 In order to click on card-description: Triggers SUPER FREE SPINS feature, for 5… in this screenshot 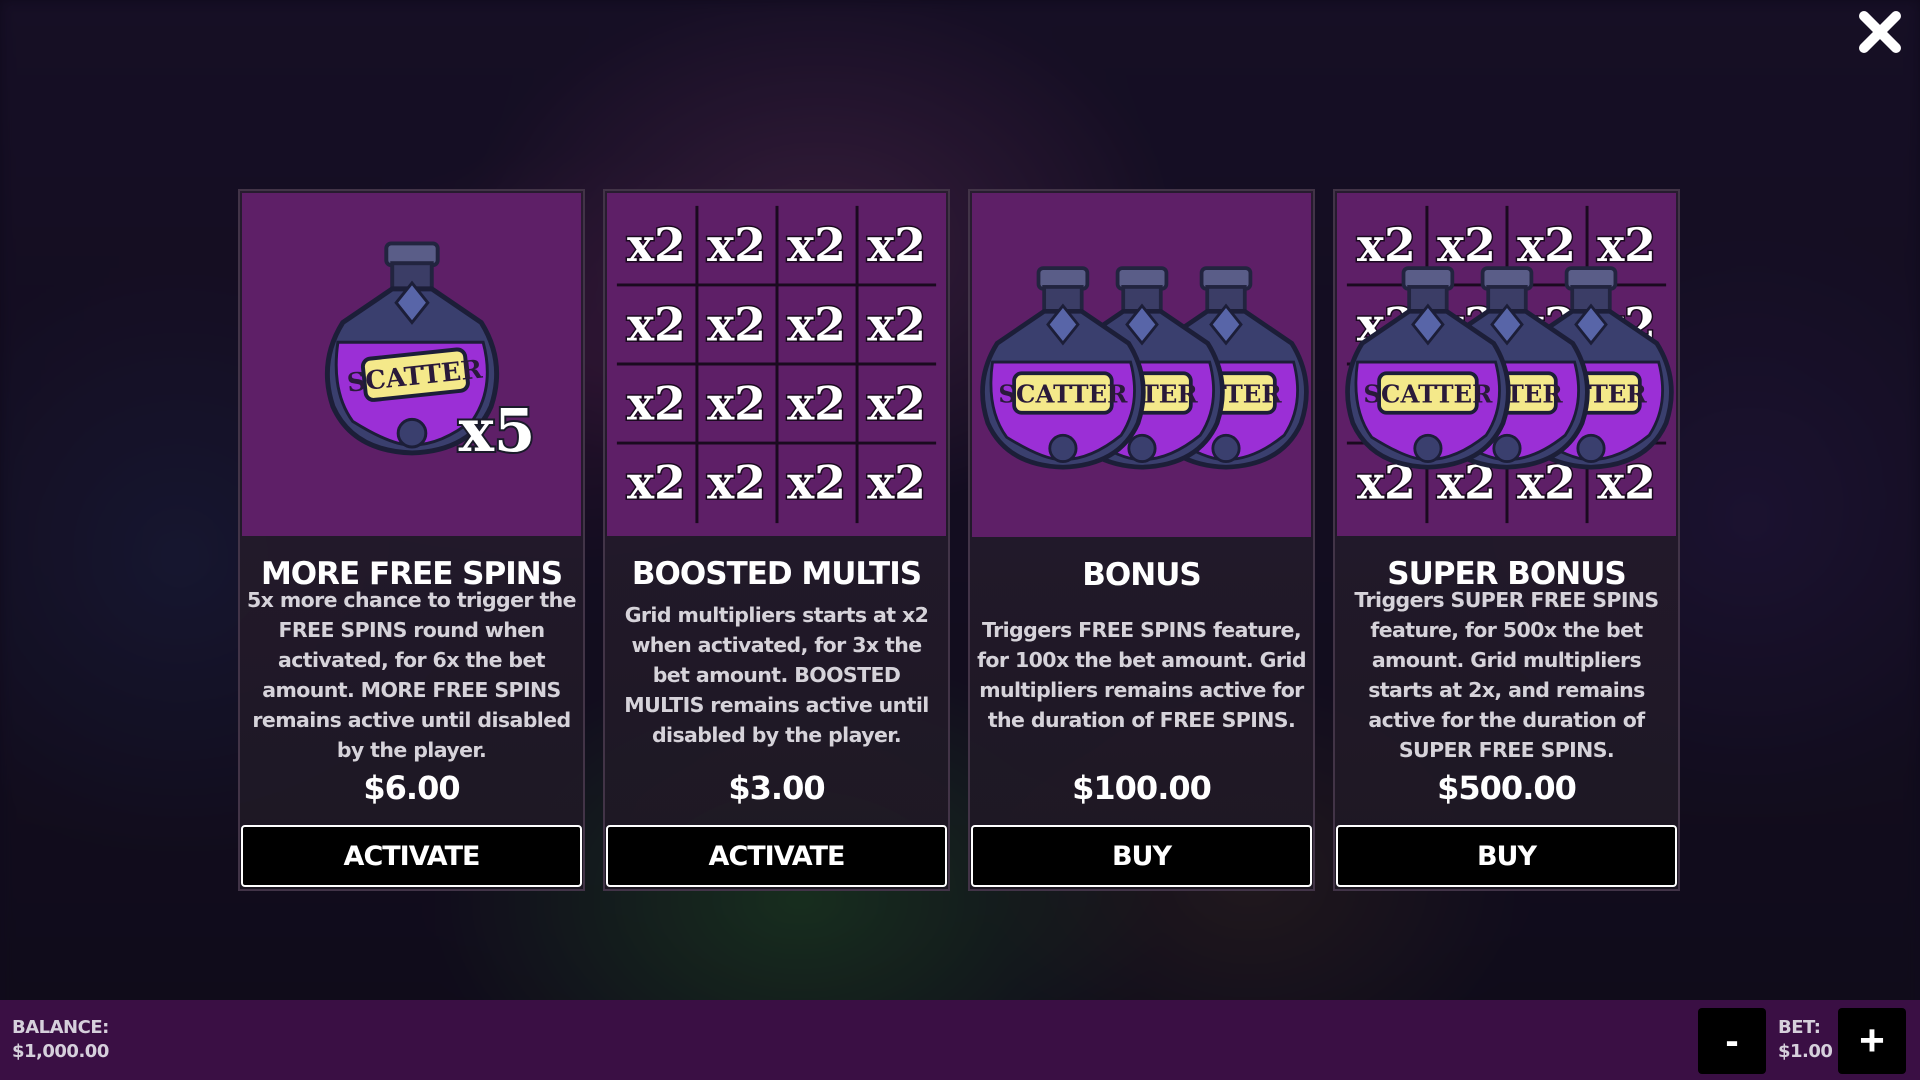, I will do `click(1506, 675)`.